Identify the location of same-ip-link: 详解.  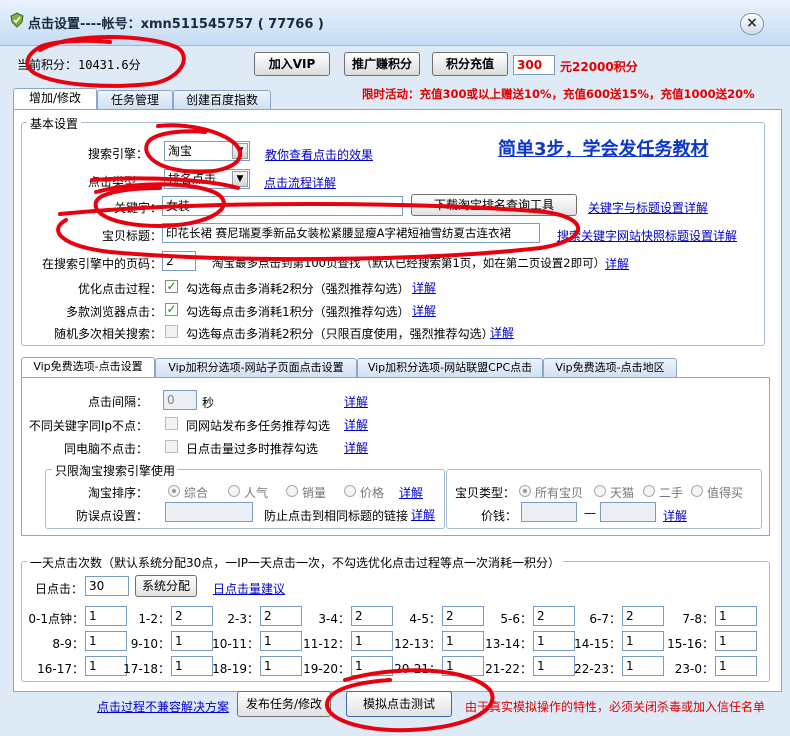
(356, 424).